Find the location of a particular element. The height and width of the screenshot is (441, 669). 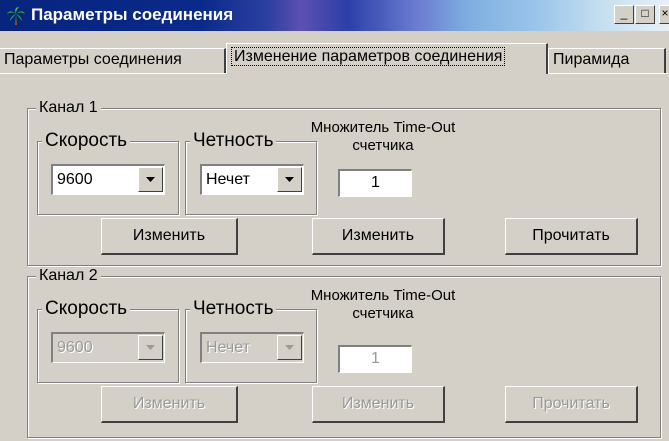

close-button: × is located at coordinates (664, 14).